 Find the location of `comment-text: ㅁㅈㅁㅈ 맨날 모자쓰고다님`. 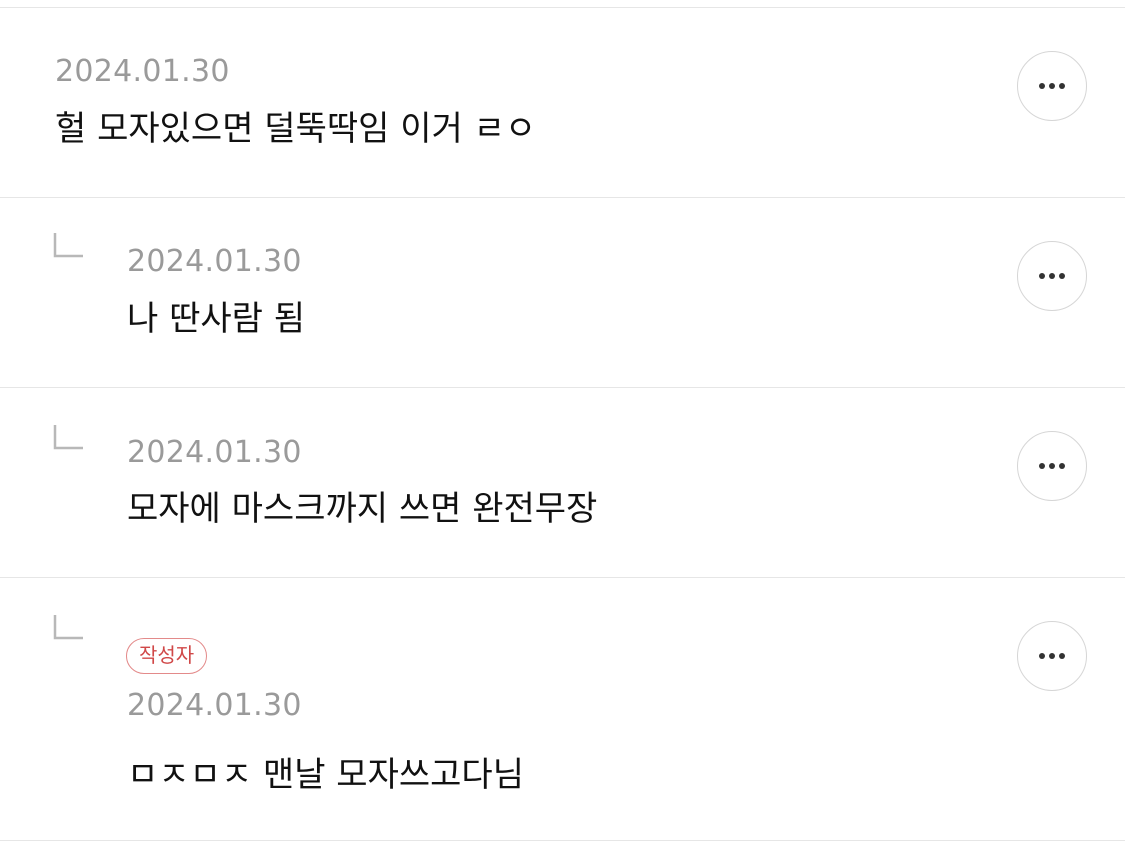

comment-text: ㅁㅈㅁㅈ 맨날 모자쓰고다님 is located at coordinates (325, 775).